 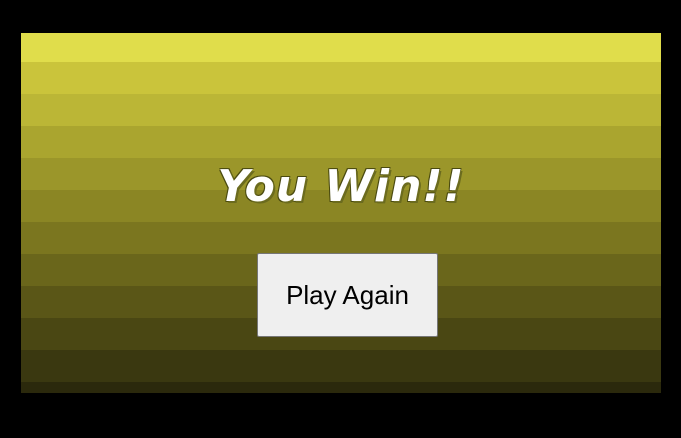 I want to click on play-again-button: Play Again, so click(x=347, y=295).